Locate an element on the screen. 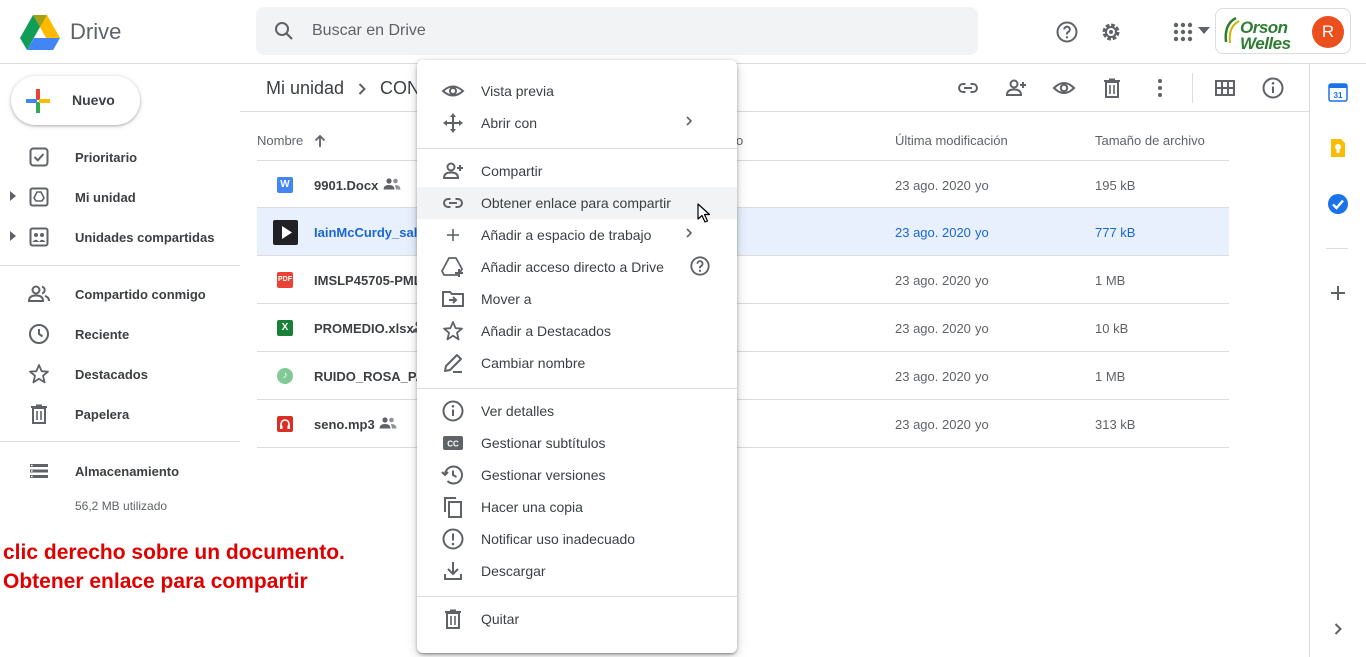 The image size is (1366, 657). sidebar-item-shared-with-me: Compartido conmigo is located at coordinates (120, 294).